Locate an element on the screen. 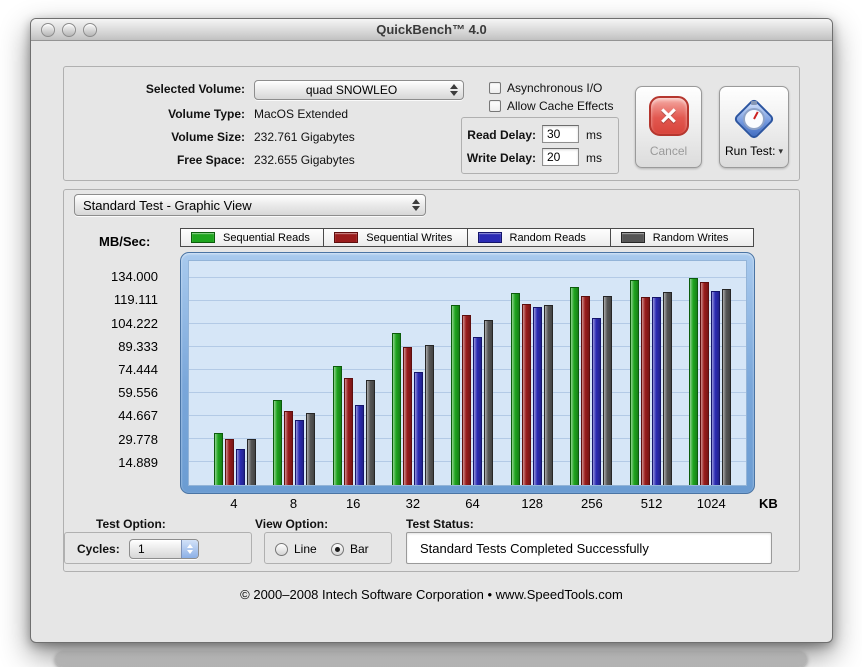  legend-item: Sequential Writes is located at coordinates (395, 237).